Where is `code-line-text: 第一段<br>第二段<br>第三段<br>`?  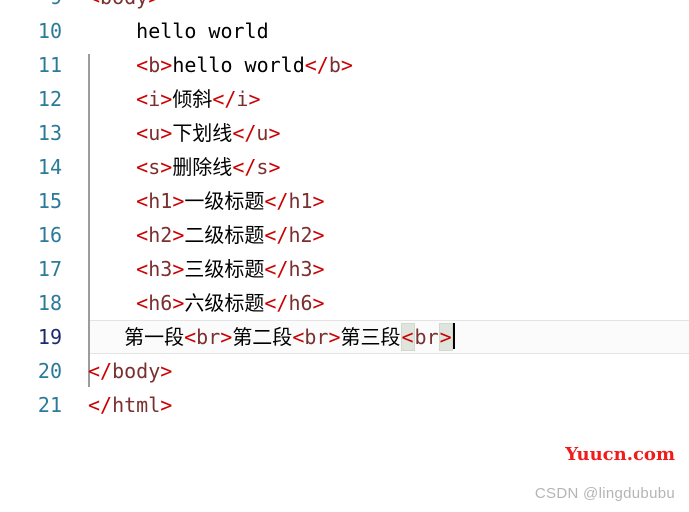
code-line-text: 第一段<br>第二段<br>第三段<br> is located at coordinates (271, 337).